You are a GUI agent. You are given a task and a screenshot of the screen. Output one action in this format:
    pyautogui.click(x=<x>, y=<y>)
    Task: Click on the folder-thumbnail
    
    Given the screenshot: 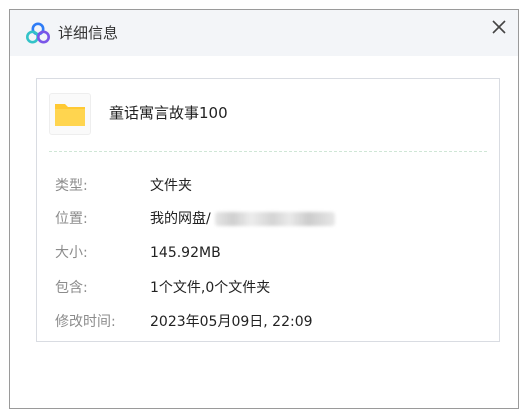 What is the action you would take?
    pyautogui.click(x=70, y=114)
    